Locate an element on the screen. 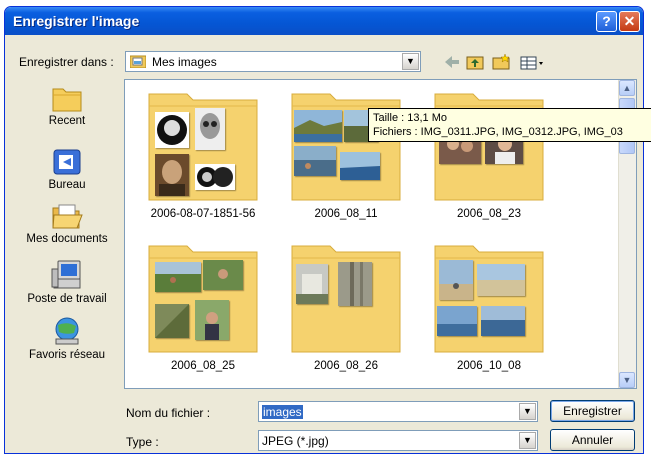 This screenshot has height=456, width=651. window-title: Enregistrer l'image is located at coordinates (76, 21).